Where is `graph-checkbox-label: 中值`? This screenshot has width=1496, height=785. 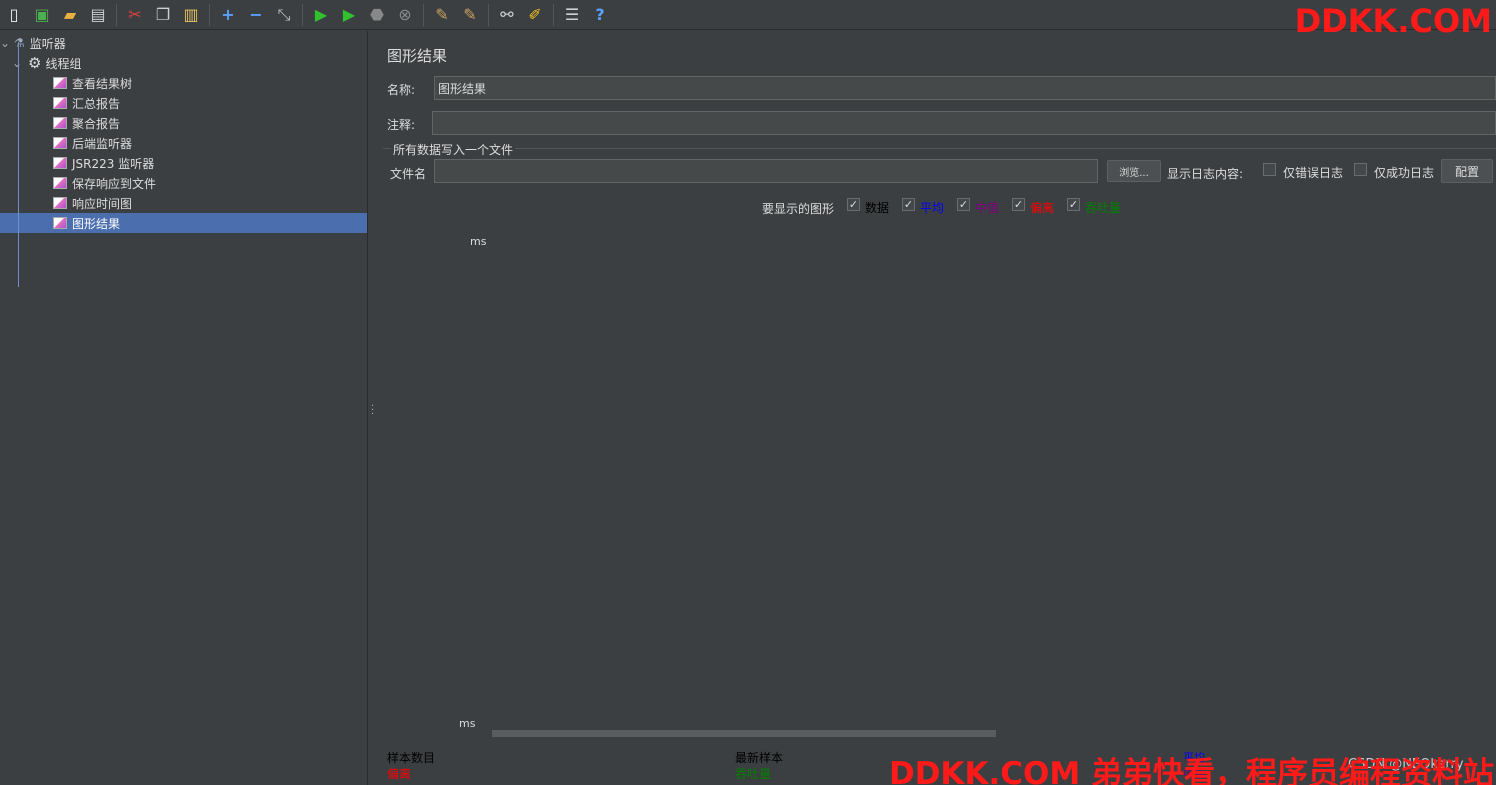 graph-checkbox-label: 中值 is located at coordinates (987, 208).